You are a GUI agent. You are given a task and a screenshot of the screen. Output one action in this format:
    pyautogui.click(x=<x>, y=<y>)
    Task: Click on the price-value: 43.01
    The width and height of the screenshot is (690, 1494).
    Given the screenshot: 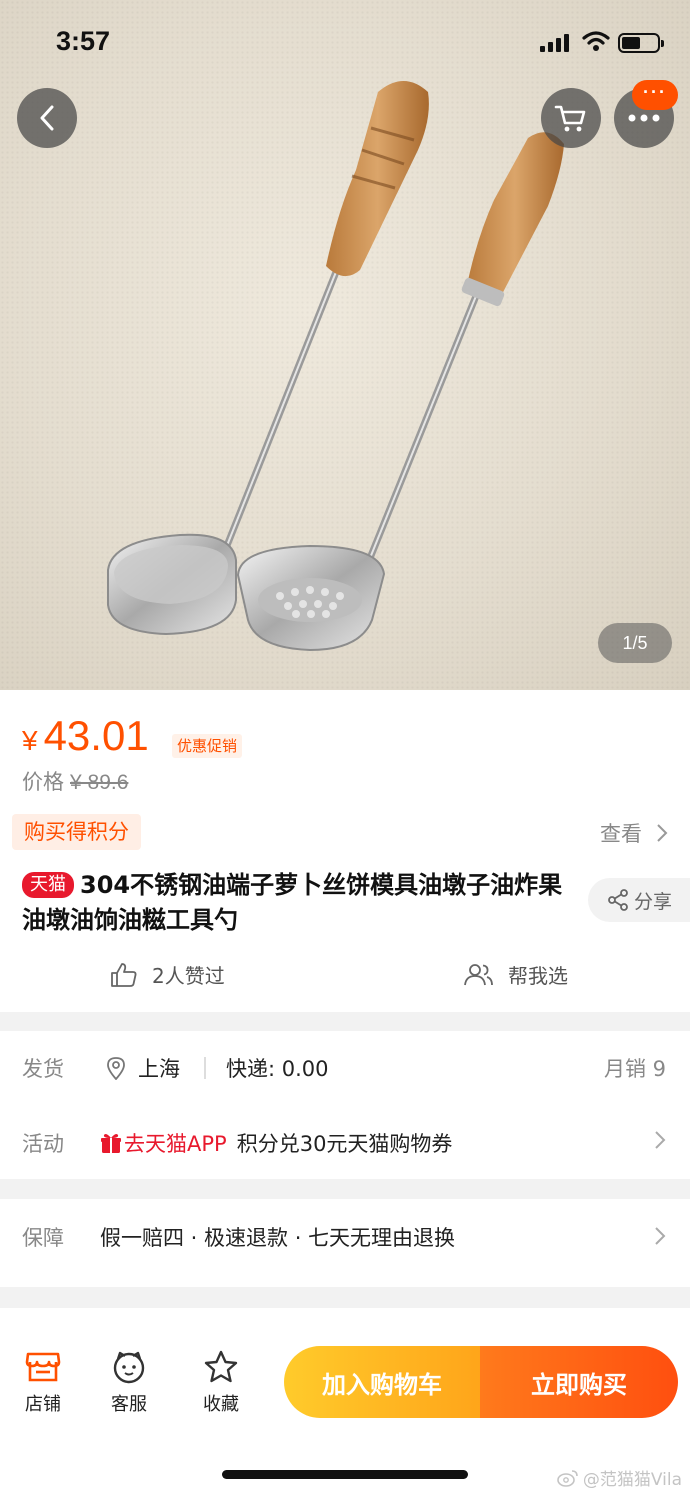 What is the action you would take?
    pyautogui.click(x=96, y=735)
    